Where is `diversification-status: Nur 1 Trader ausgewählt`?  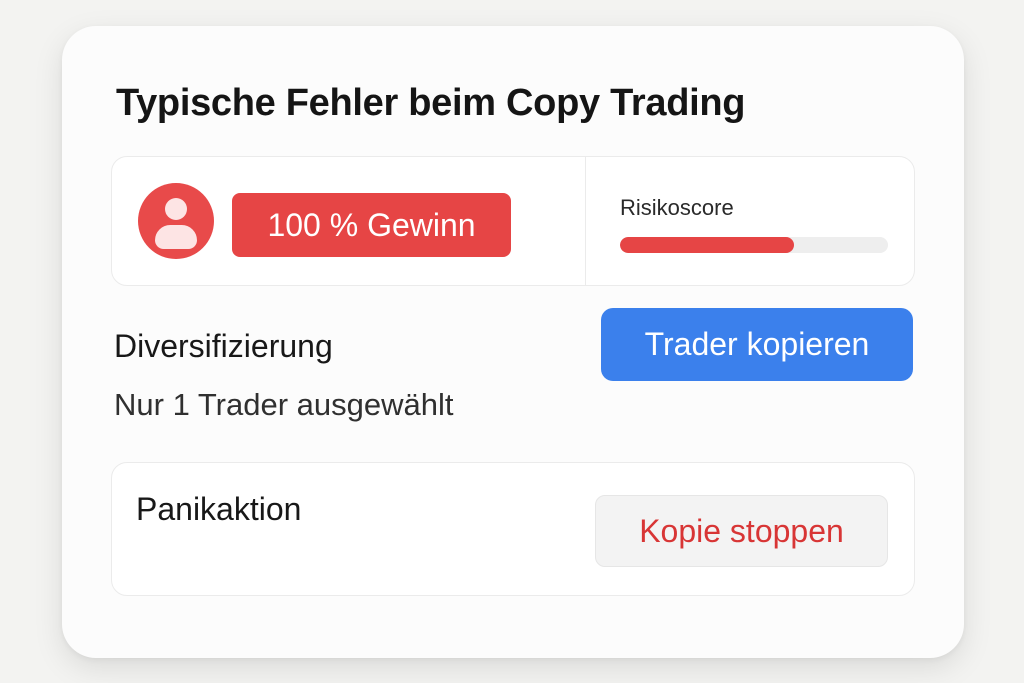 diversification-status: Nur 1 Trader ausgewählt is located at coordinates (284, 404).